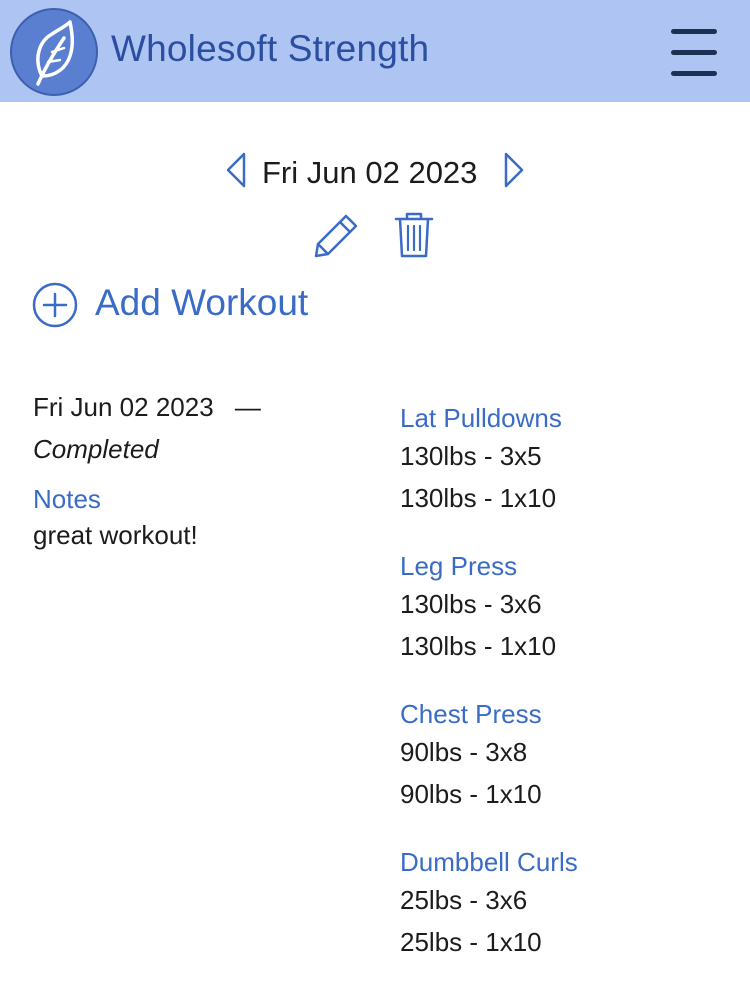  Describe the element at coordinates (54, 52) in the screenshot. I see `leaf-icon` at that location.